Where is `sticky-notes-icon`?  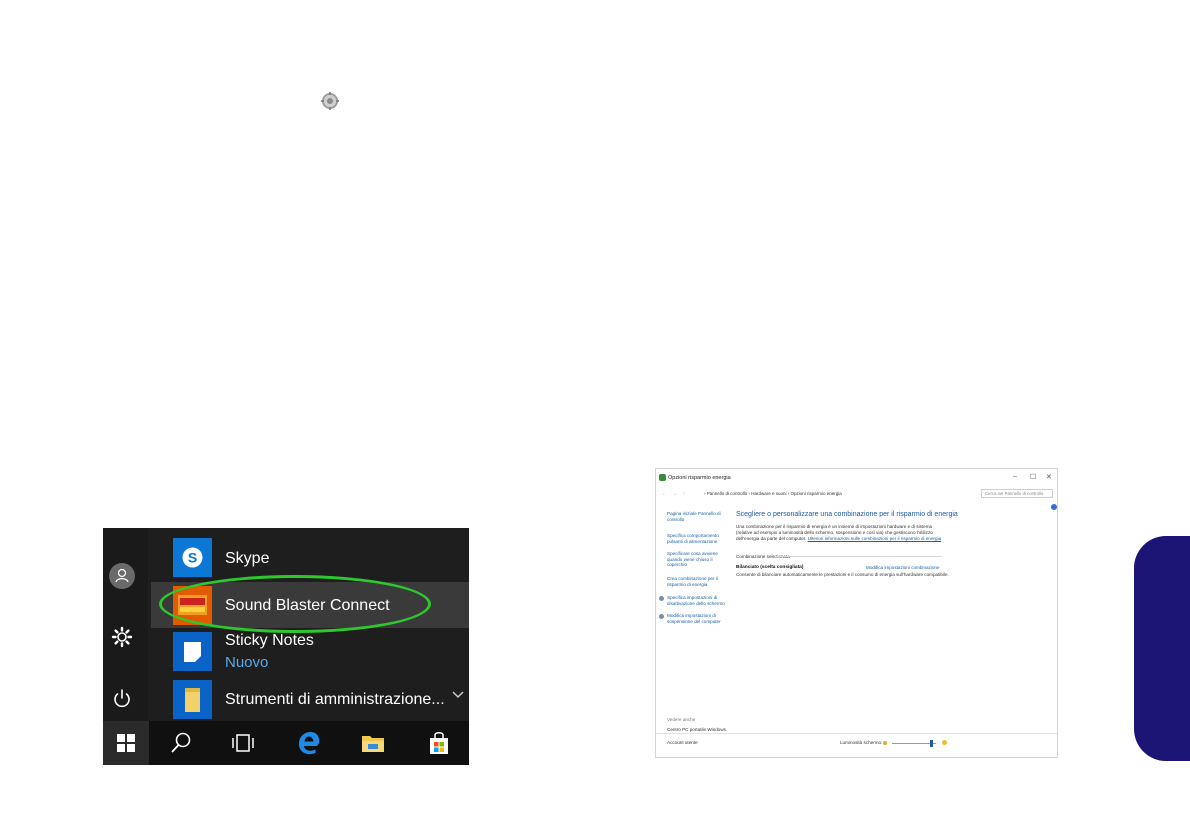
sticky-notes-icon is located at coordinates (192, 651).